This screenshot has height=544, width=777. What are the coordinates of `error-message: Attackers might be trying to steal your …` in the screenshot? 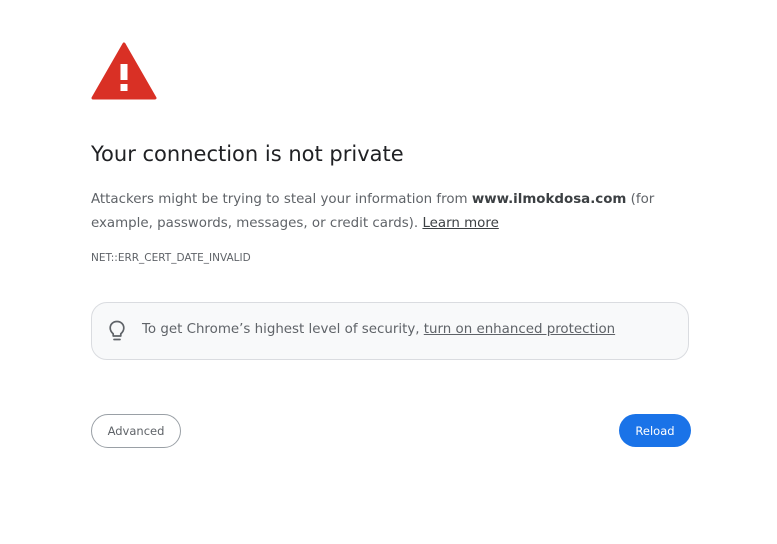 It's located at (391, 212).